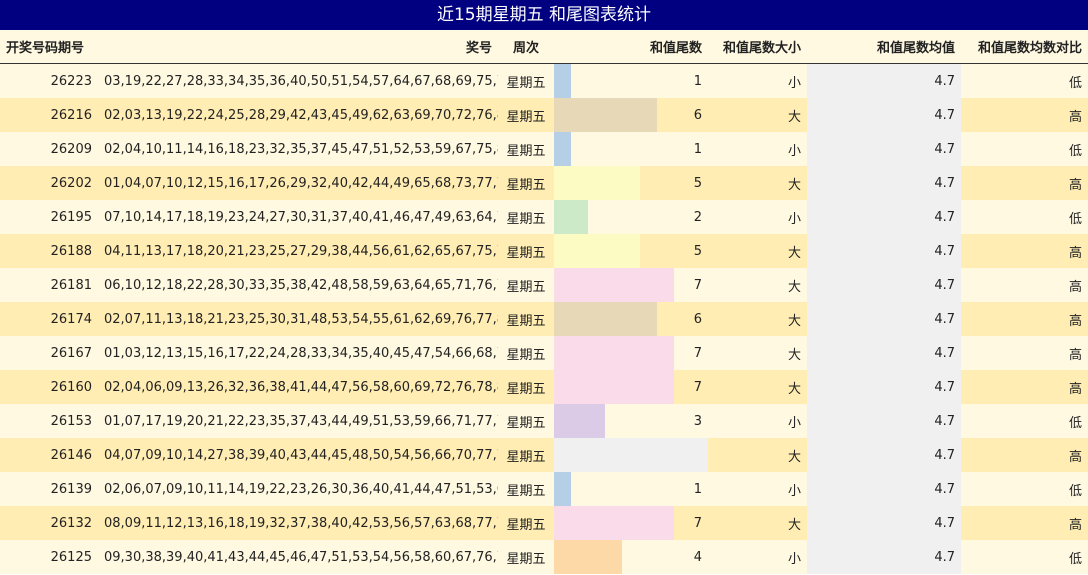 Image resolution: width=1088 pixels, height=575 pixels. I want to click on cell-issue: 26174, so click(49, 319).